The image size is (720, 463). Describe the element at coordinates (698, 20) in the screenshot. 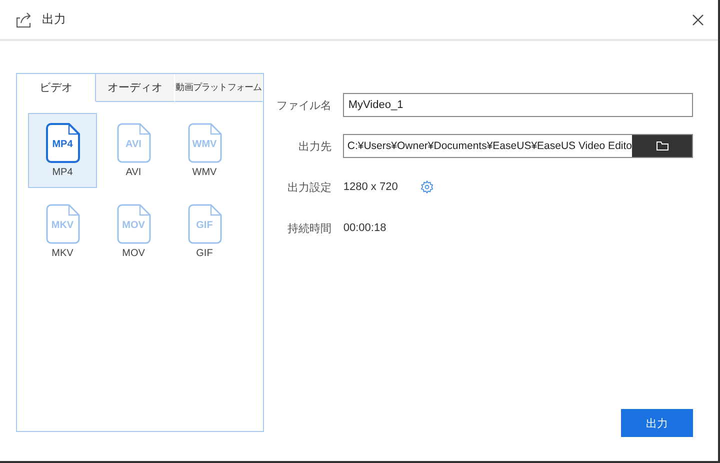

I see `close-icon` at that location.